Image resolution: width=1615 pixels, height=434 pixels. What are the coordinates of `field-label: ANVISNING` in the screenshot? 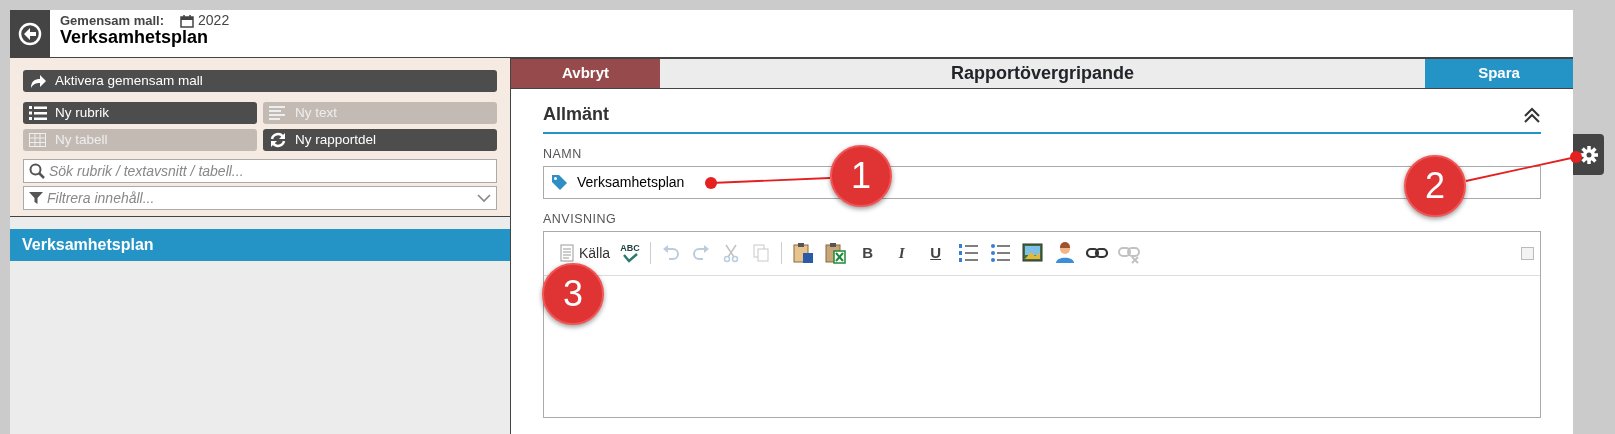 It's located at (580, 219).